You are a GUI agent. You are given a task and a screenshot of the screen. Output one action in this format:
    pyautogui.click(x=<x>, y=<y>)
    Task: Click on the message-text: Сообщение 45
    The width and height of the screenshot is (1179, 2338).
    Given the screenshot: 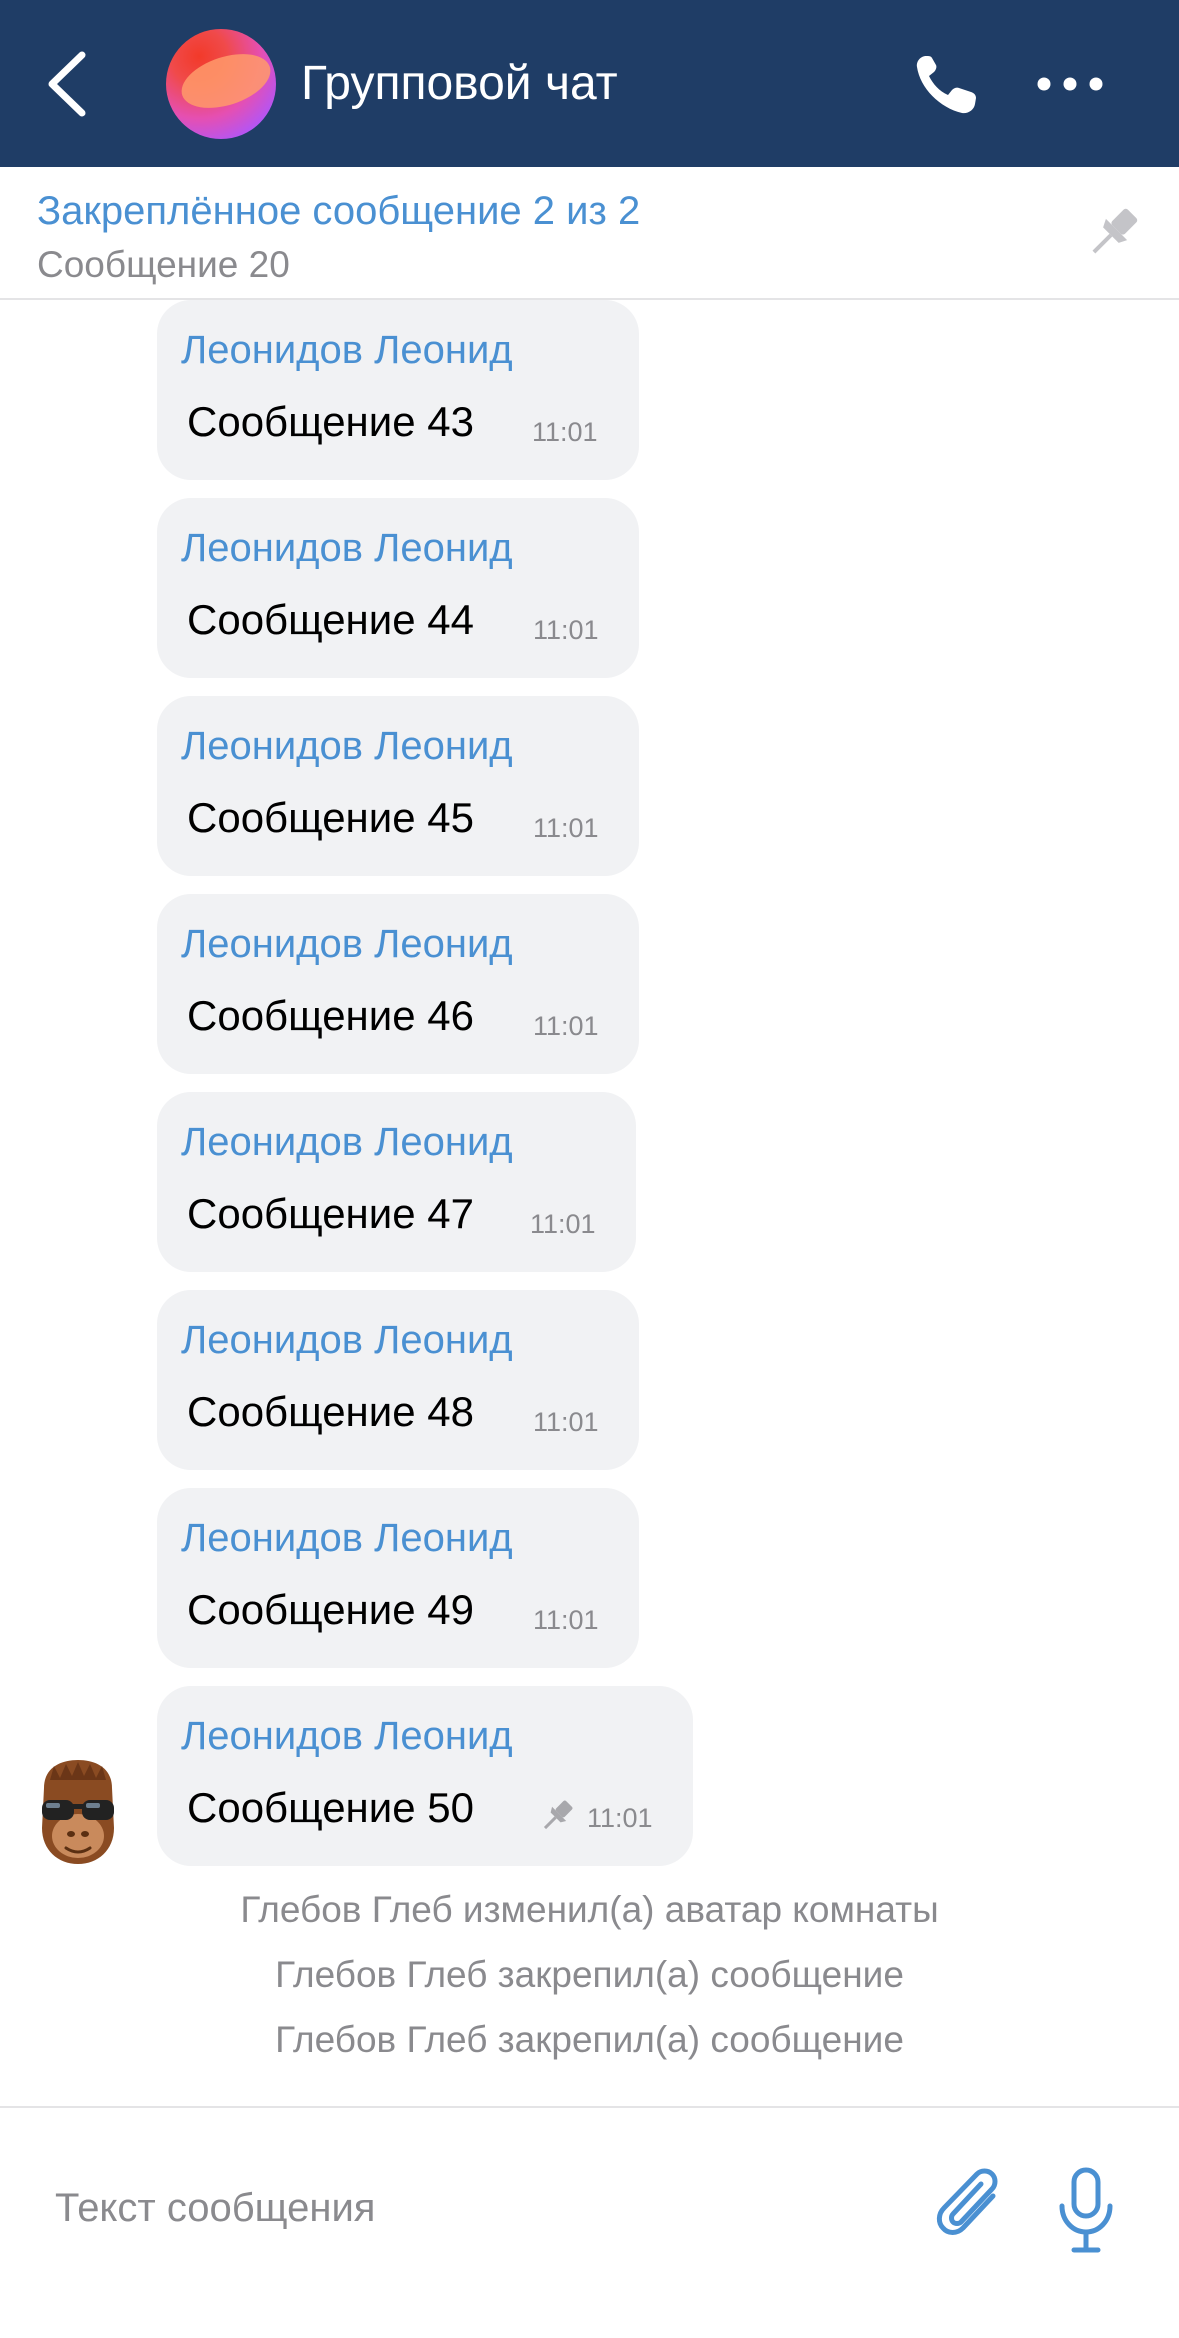 What is the action you would take?
    pyautogui.click(x=330, y=817)
    